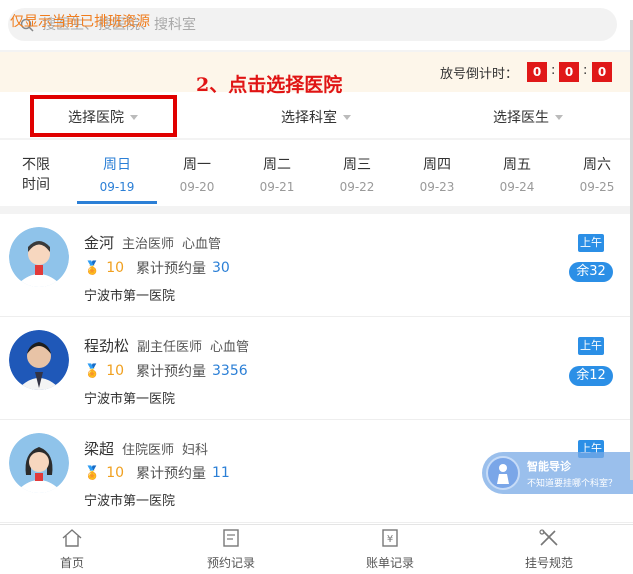 Image resolution: width=633 pixels, height=574 pixels. I want to click on doctor-stats: 🏅 10 累计预约量 3356, so click(166, 371).